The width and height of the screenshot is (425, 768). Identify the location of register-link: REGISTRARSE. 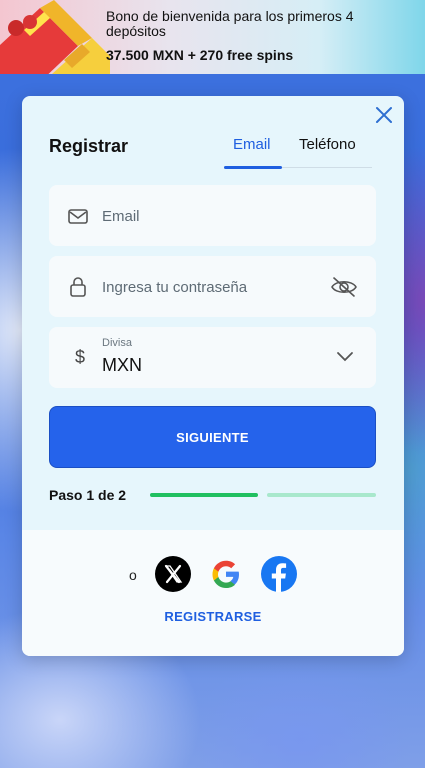
(213, 616).